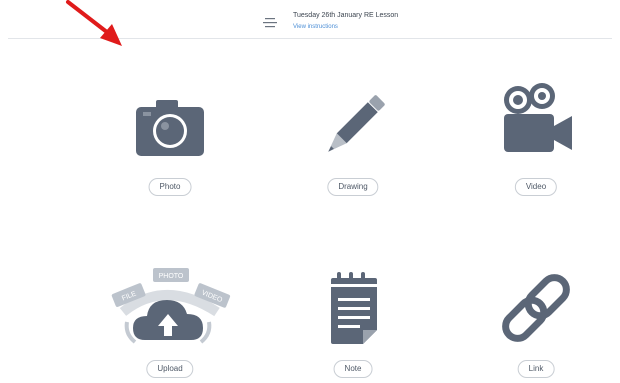  Describe the element at coordinates (94, 23) in the screenshot. I see `red-arrow-annotation` at that location.